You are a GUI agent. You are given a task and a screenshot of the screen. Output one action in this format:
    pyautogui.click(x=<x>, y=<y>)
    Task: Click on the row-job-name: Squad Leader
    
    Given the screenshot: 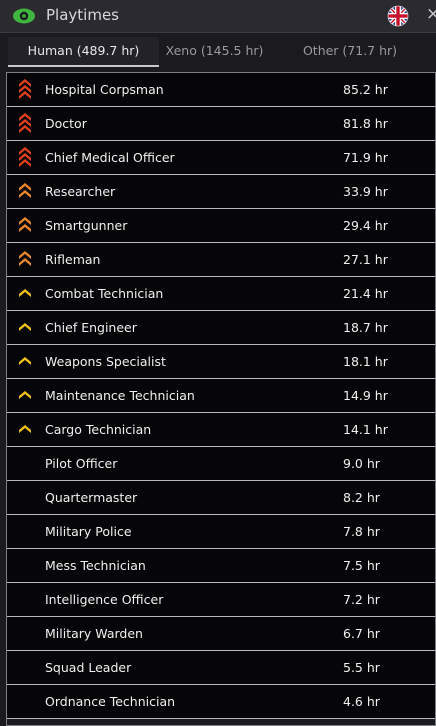 What is the action you would take?
    pyautogui.click(x=88, y=667)
    